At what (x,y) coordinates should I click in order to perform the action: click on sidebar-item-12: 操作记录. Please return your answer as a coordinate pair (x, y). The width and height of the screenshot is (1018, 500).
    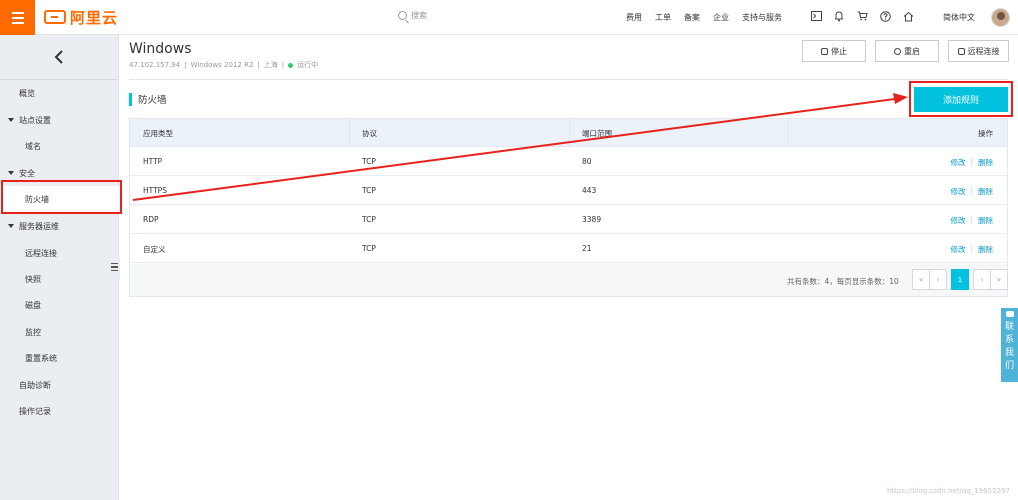
    Looking at the image, I should click on (59, 411).